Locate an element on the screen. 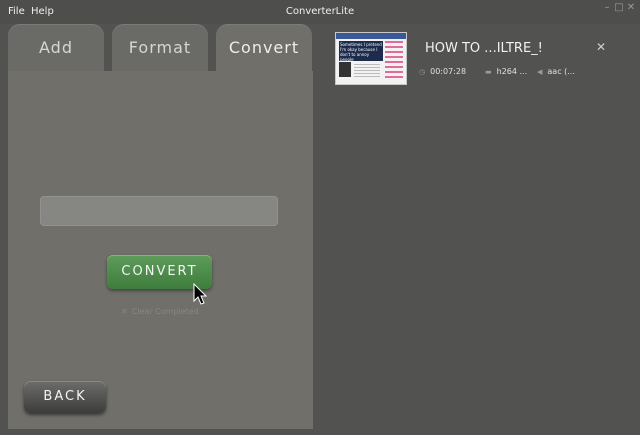 The image size is (640, 435). clear-completed-label: Clear Completed is located at coordinates (165, 311).